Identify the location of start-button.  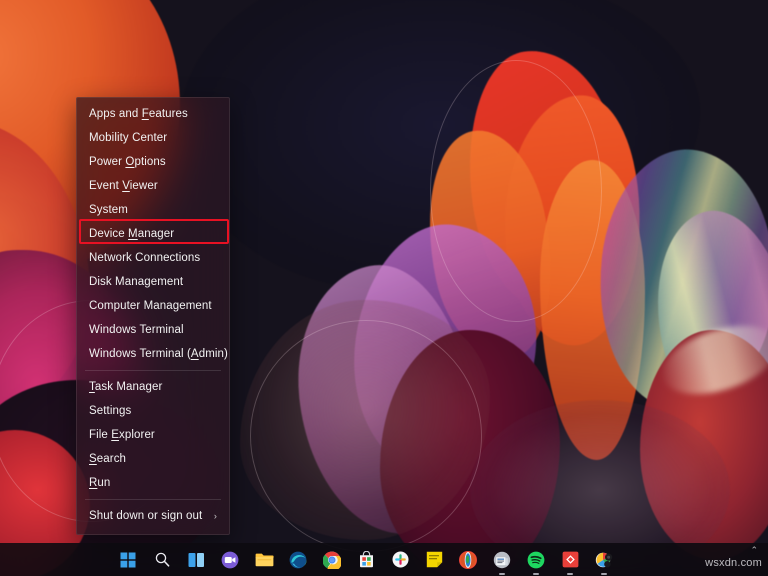
(128, 560).